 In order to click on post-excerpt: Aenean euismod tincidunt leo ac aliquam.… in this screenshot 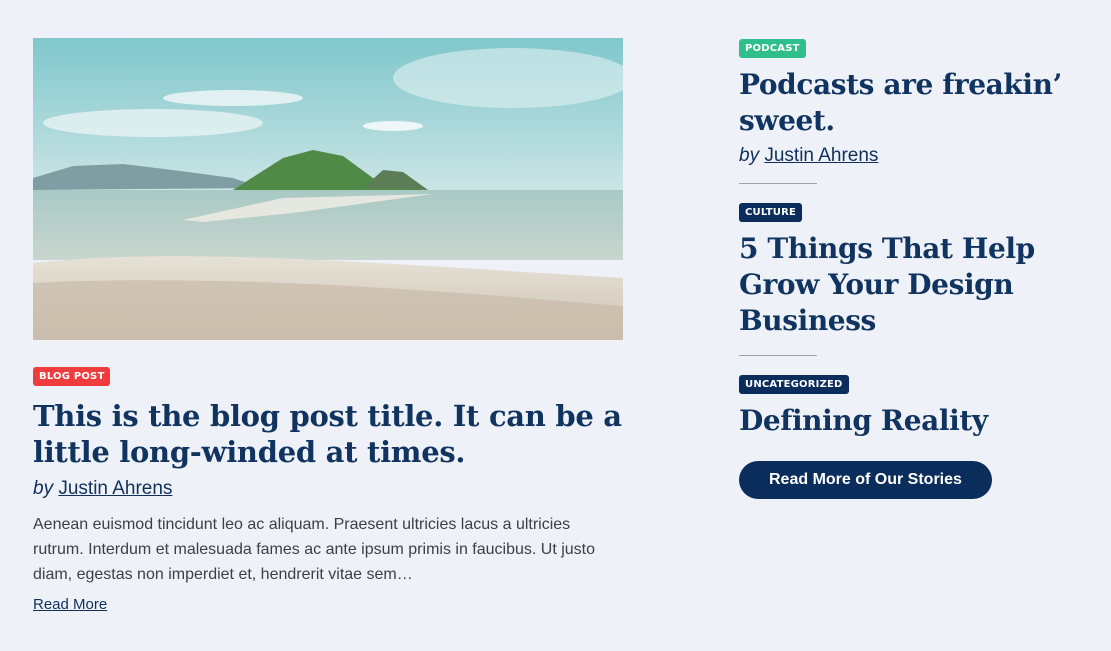, I will do `click(314, 549)`.